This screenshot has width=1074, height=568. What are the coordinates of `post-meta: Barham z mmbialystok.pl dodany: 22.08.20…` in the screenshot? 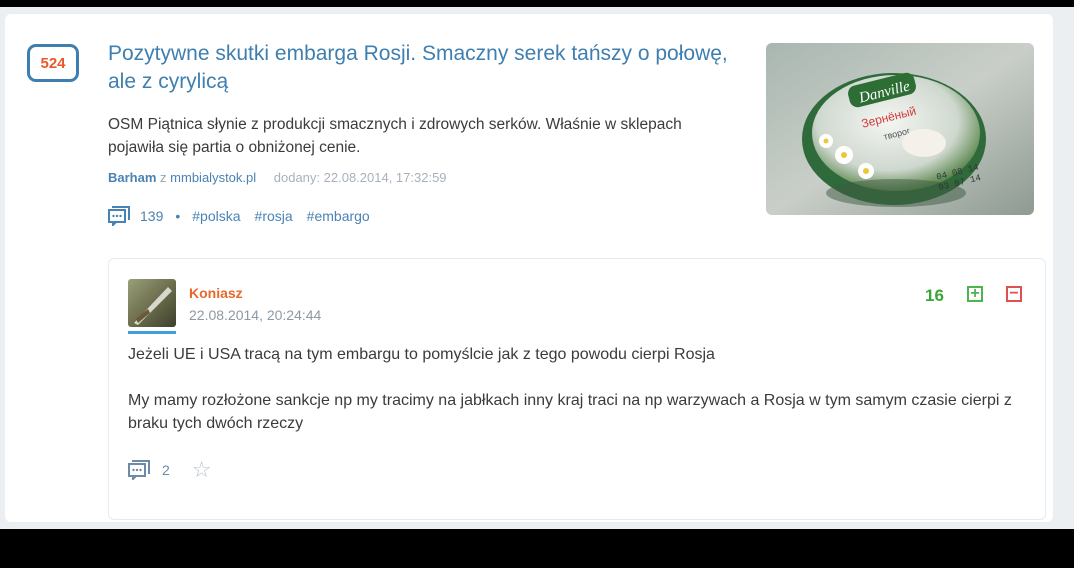 It's located at (277, 177).